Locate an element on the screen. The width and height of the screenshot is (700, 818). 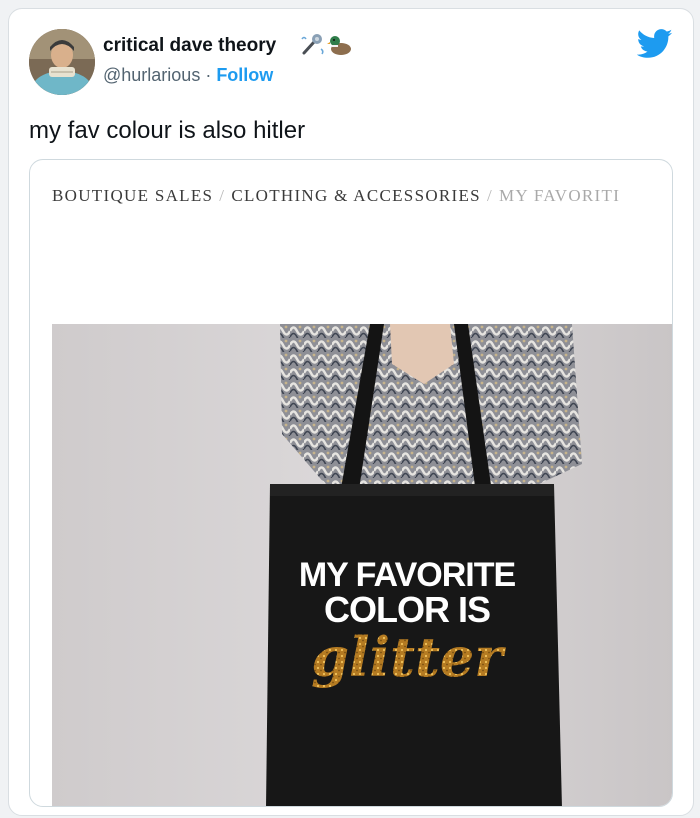
avatar is located at coordinates (62, 62).